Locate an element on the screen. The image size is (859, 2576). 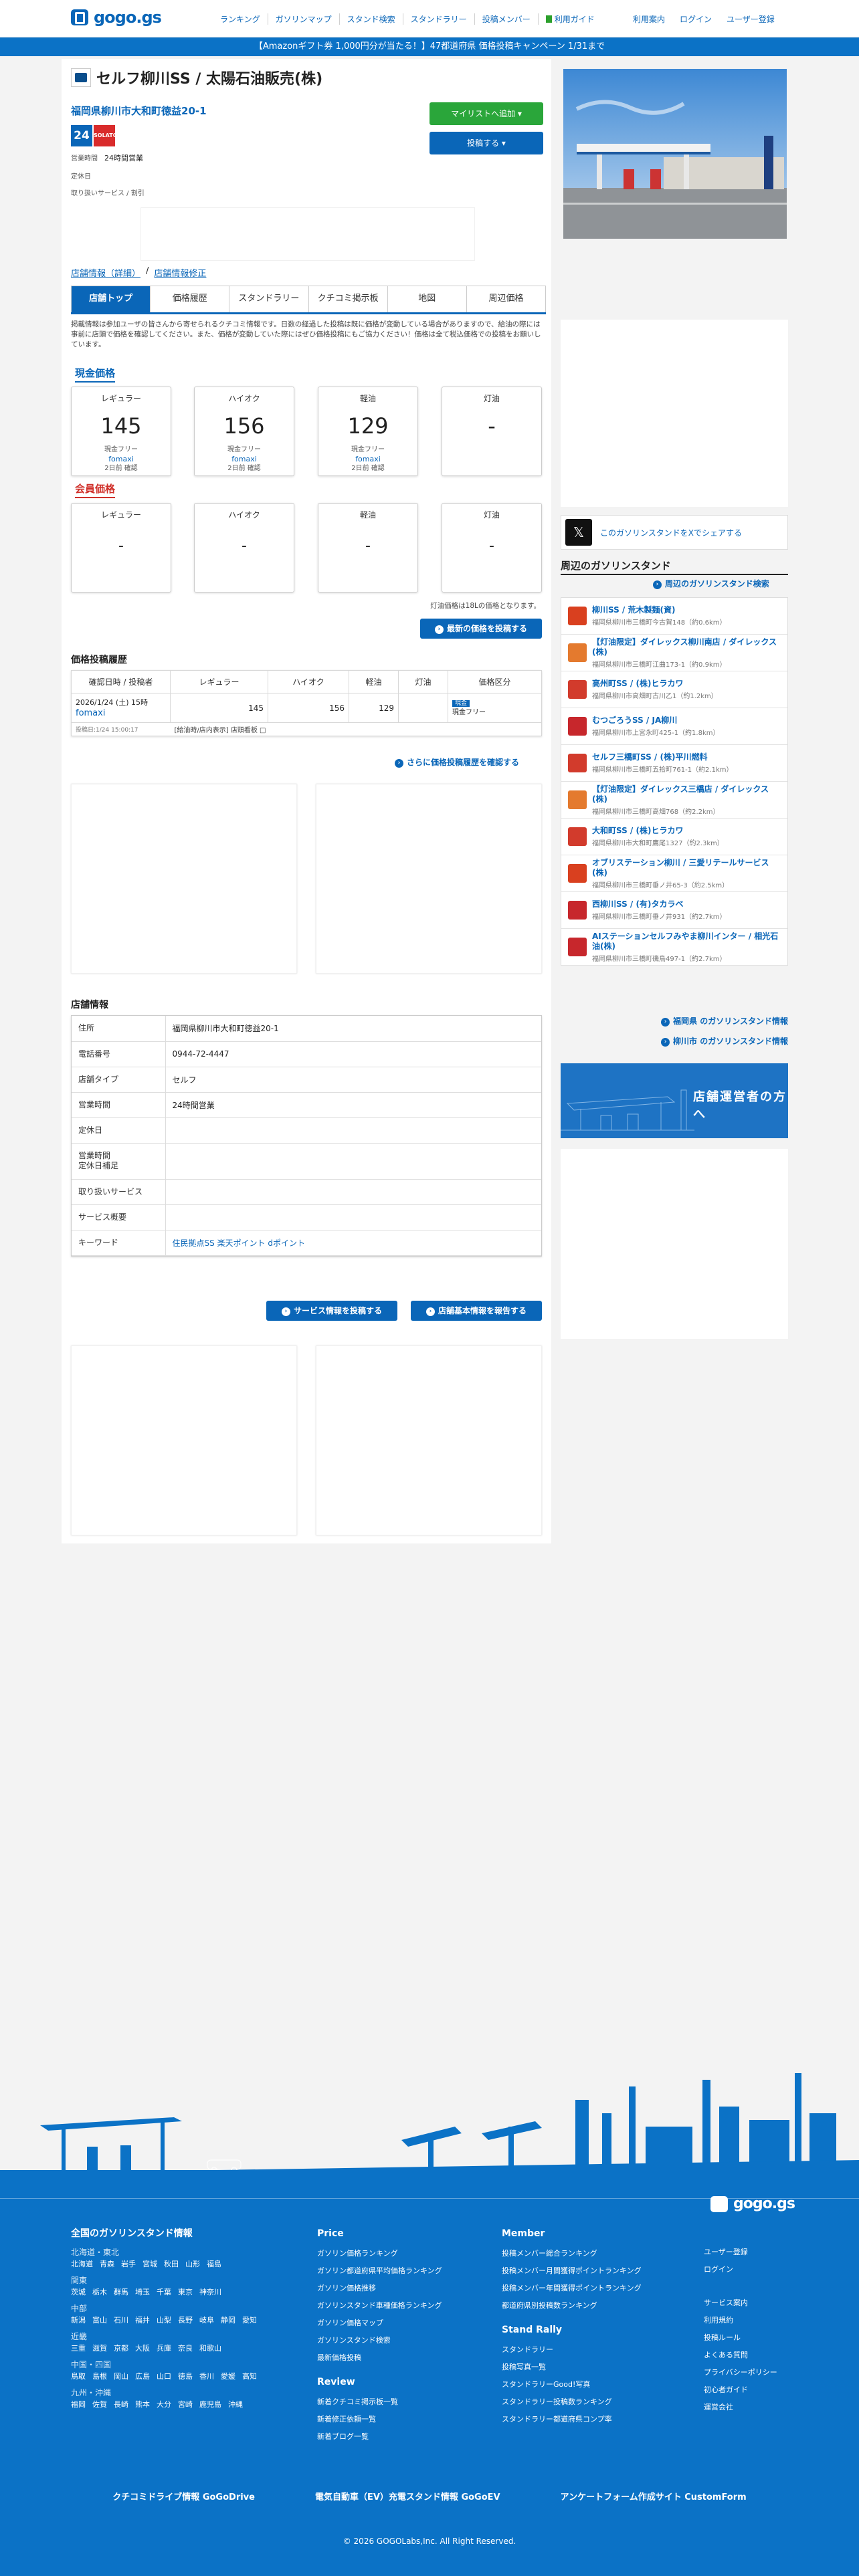
nearby-station-item: むつごろうSS / JA柳川 福岡県柳川市上宮永町425-1（約1.8km） is located at coordinates (674, 726).